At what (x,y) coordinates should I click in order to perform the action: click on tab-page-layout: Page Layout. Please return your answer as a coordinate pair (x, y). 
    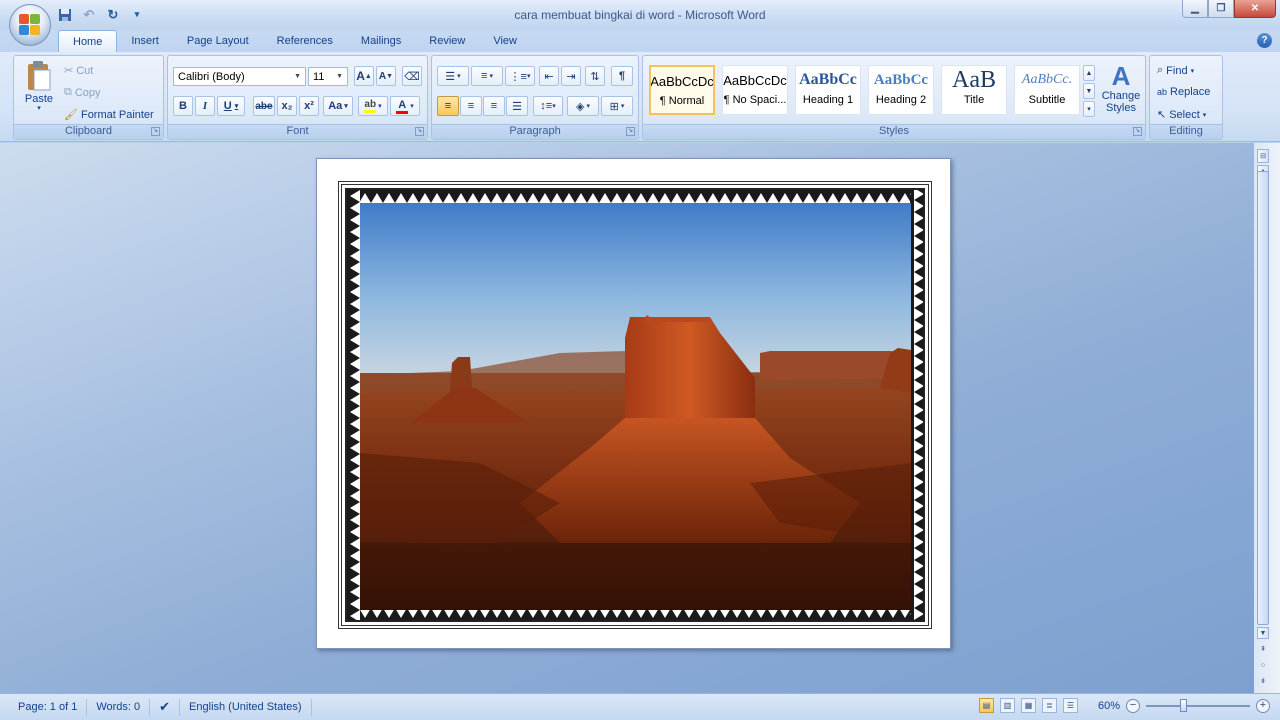
    Looking at the image, I should click on (218, 41).